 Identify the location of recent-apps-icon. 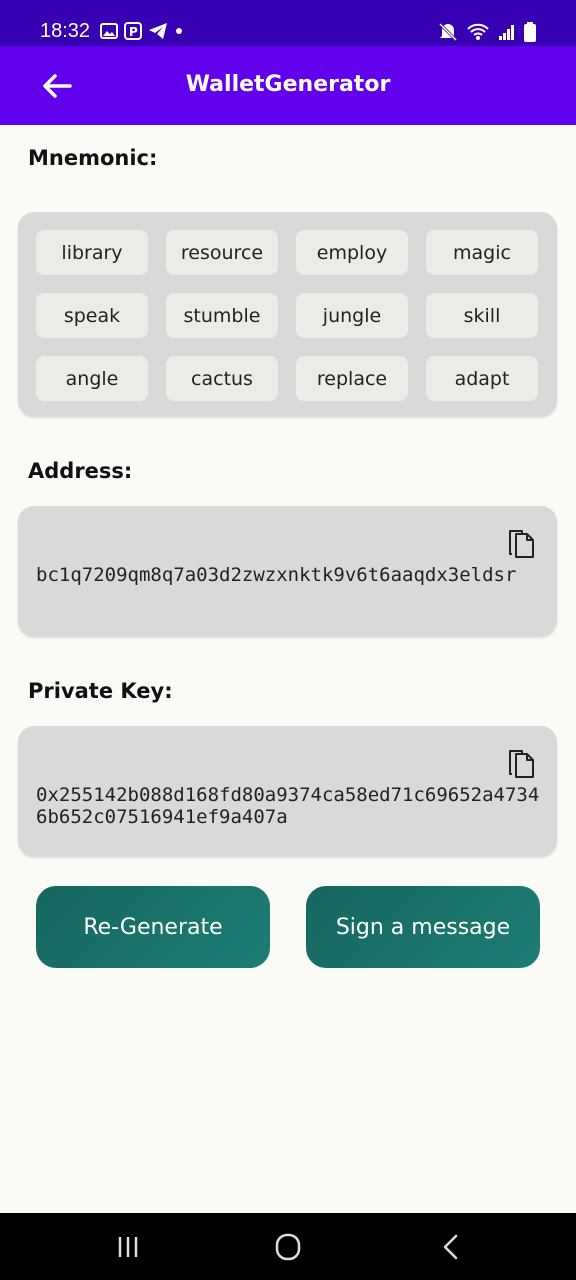
(128, 1247).